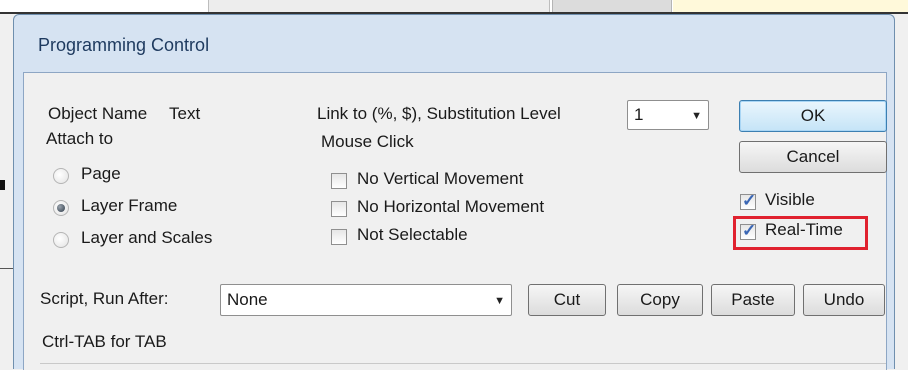 This screenshot has height=370, width=908. I want to click on not-selectable-checkbox, so click(339, 237).